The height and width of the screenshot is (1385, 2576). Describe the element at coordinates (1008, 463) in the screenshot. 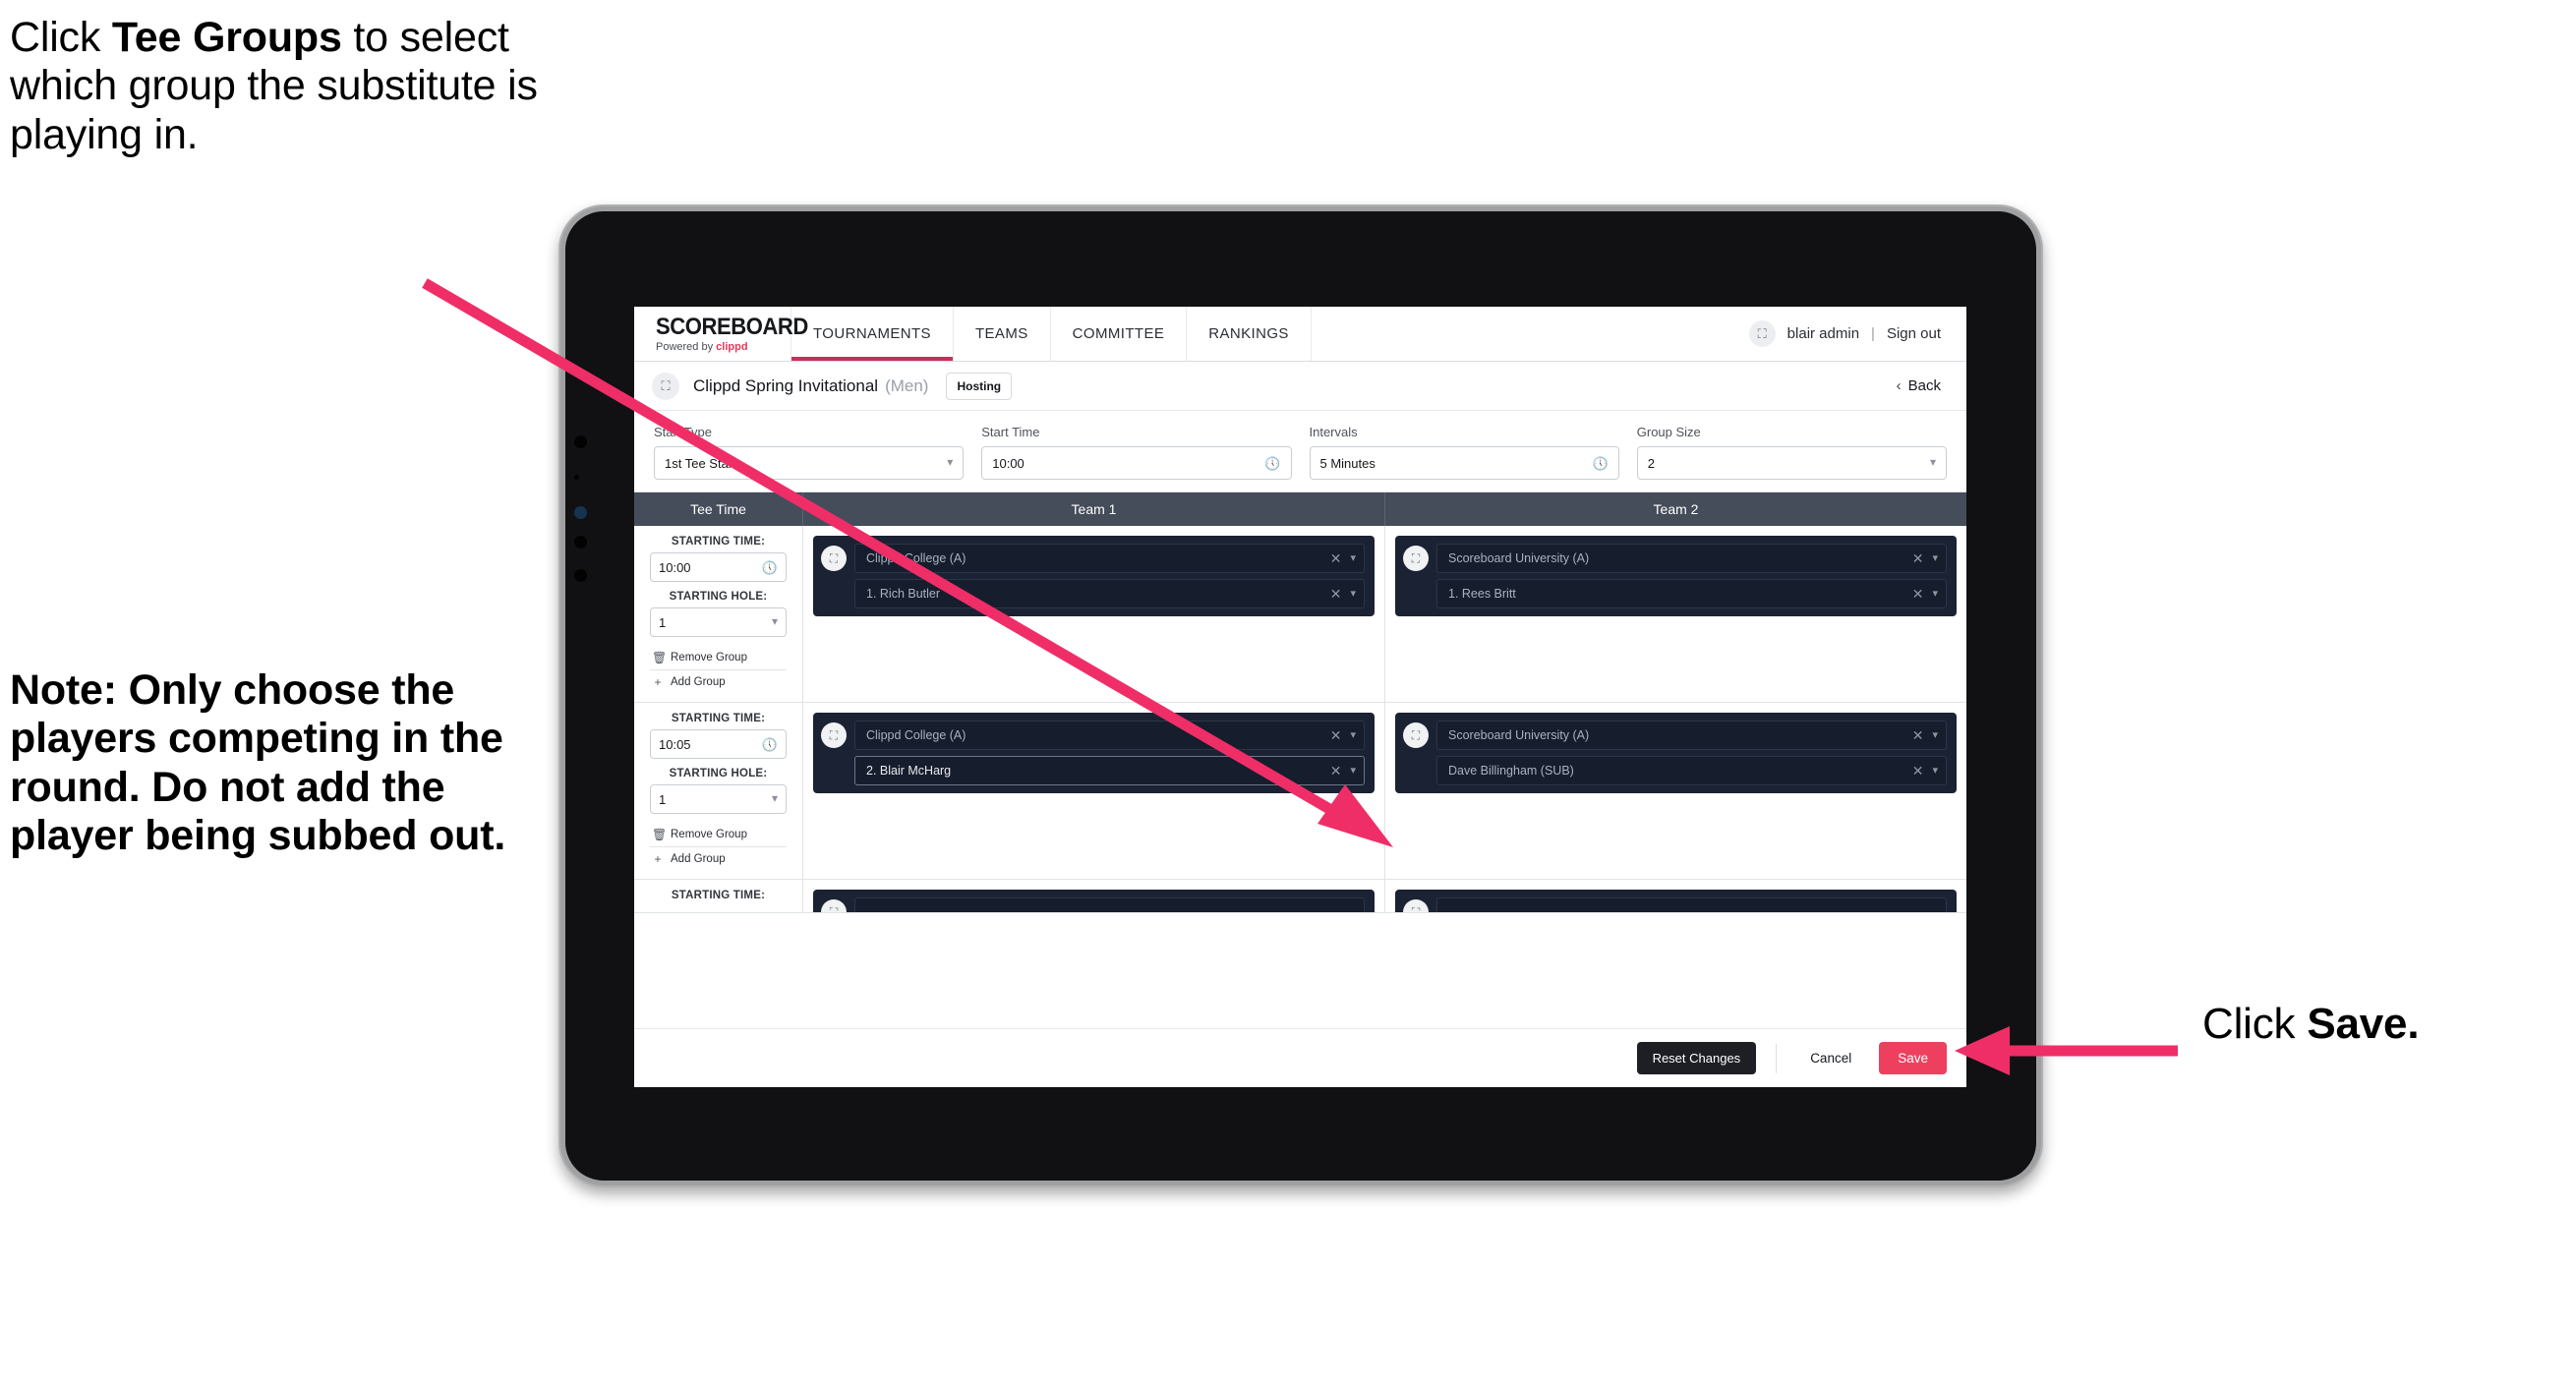

I see `start-time-value: 10:00` at that location.